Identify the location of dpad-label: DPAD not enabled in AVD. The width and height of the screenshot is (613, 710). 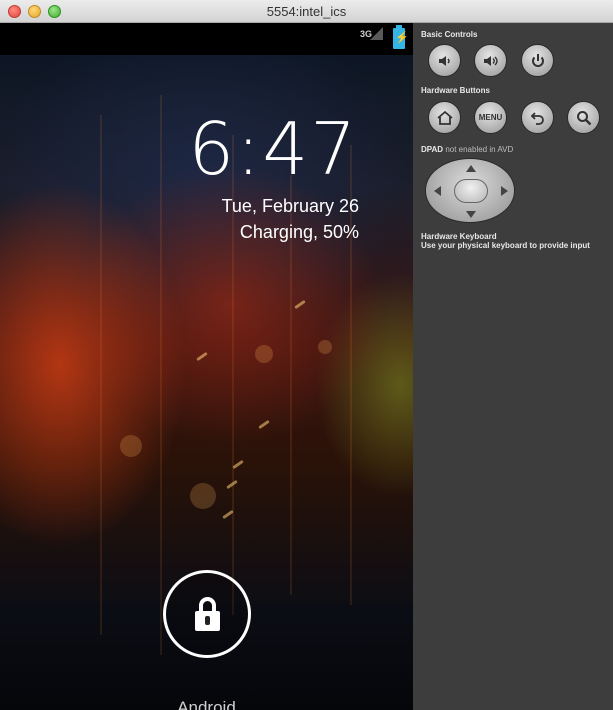
(467, 149).